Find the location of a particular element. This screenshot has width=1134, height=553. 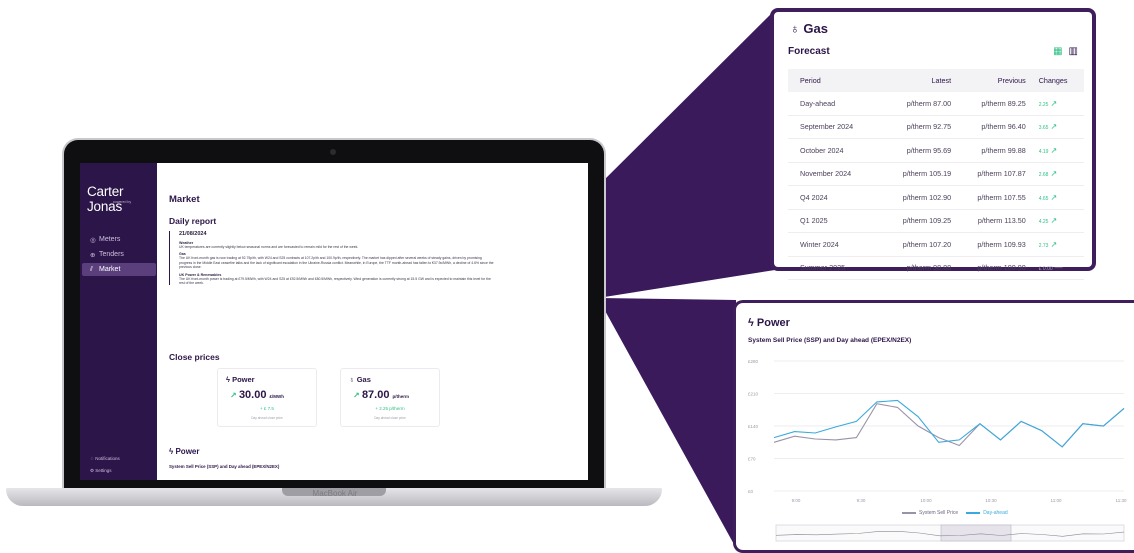

change-value: 2.25 is located at coordinates (1043, 104).